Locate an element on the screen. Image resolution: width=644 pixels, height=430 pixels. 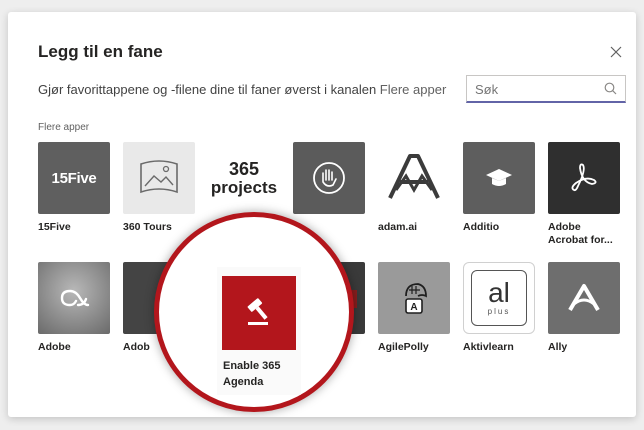
svg-text: A is located at coordinates (413, 307).